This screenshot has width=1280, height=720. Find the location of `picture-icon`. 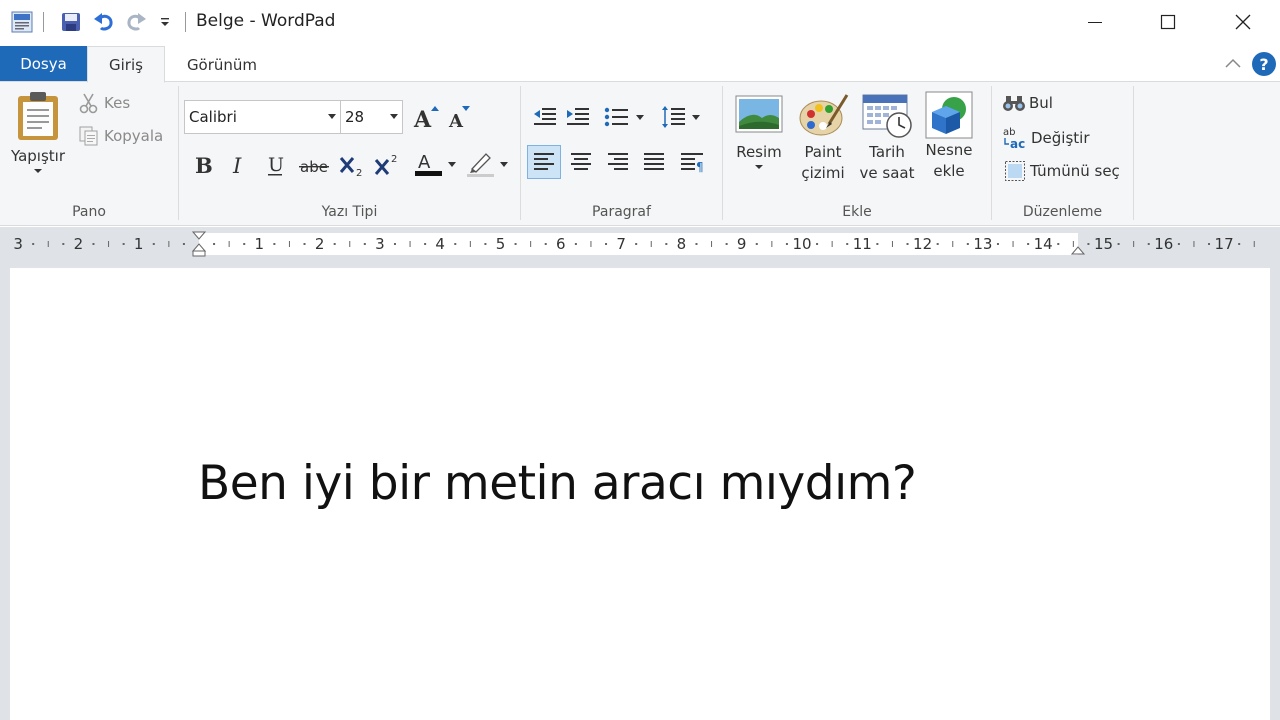

picture-icon is located at coordinates (759, 114).